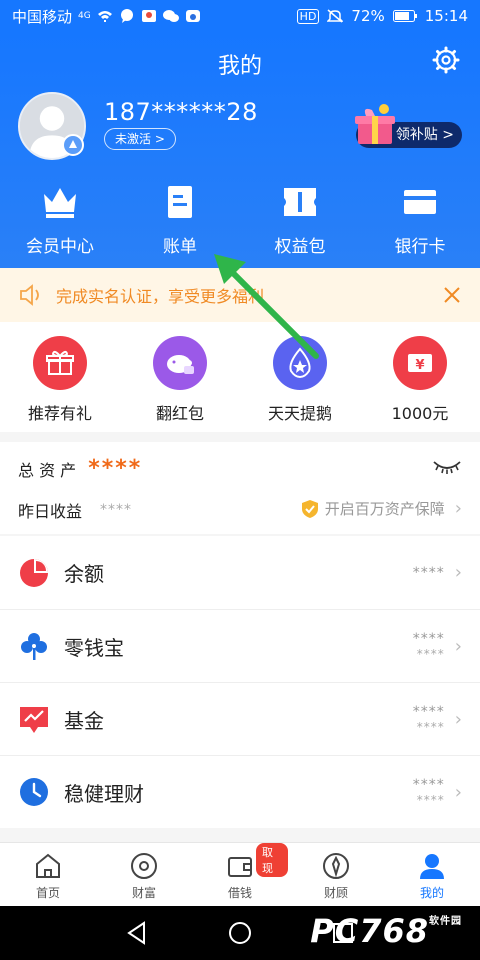 This screenshot has width=480, height=960. What do you see at coordinates (402, 126) in the screenshot?
I see `claim-subsidy-button: 领补贴 >` at bounding box center [402, 126].